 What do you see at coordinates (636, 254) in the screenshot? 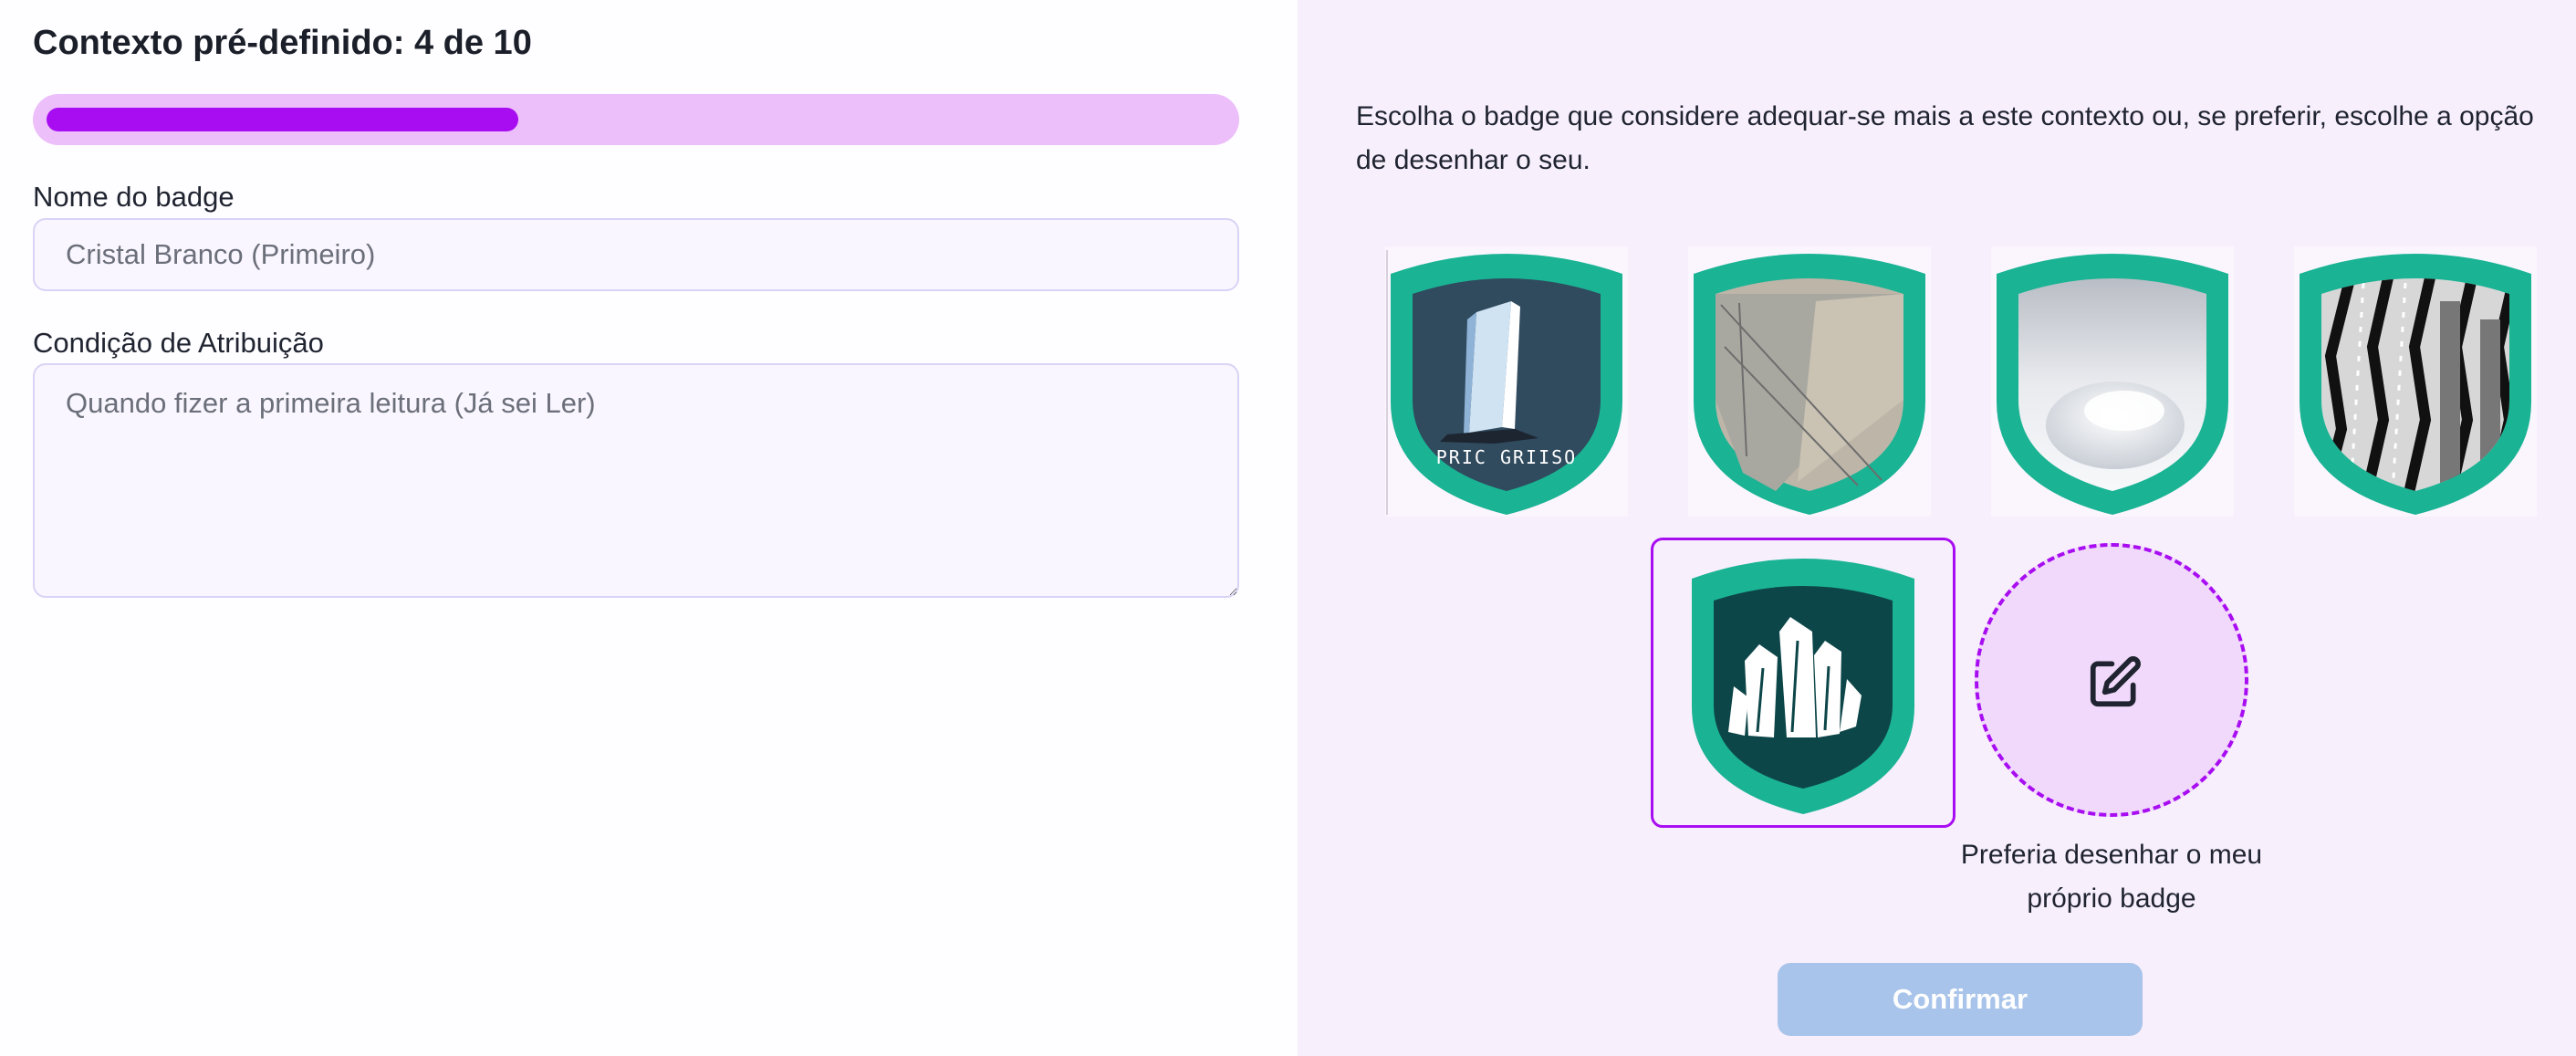
I see `badge-name-input` at bounding box center [636, 254].